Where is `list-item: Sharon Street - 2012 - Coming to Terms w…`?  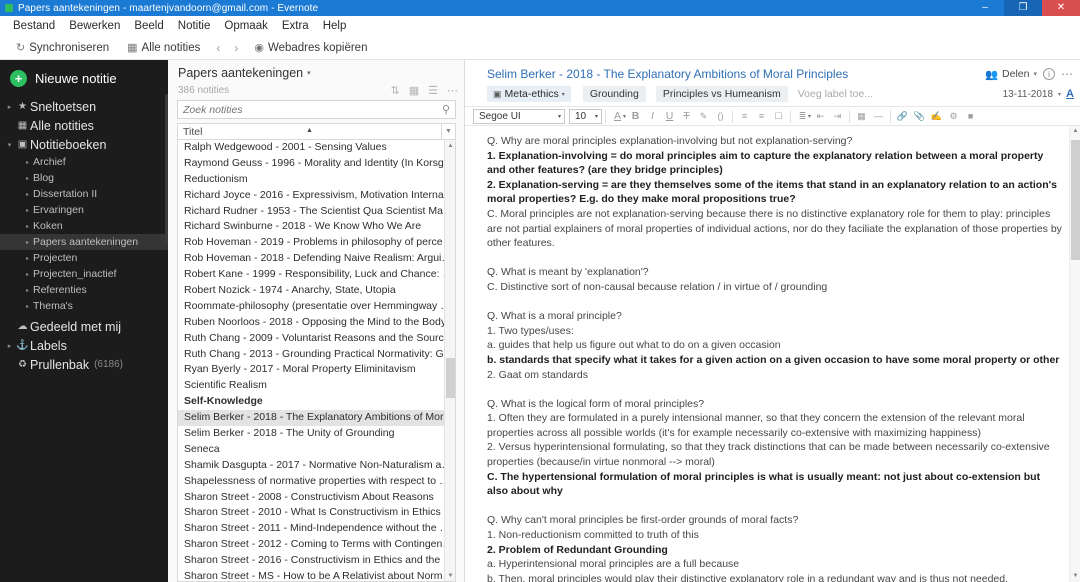 list-item: Sharon Street - 2012 - Coming to Terms w… is located at coordinates (316, 545).